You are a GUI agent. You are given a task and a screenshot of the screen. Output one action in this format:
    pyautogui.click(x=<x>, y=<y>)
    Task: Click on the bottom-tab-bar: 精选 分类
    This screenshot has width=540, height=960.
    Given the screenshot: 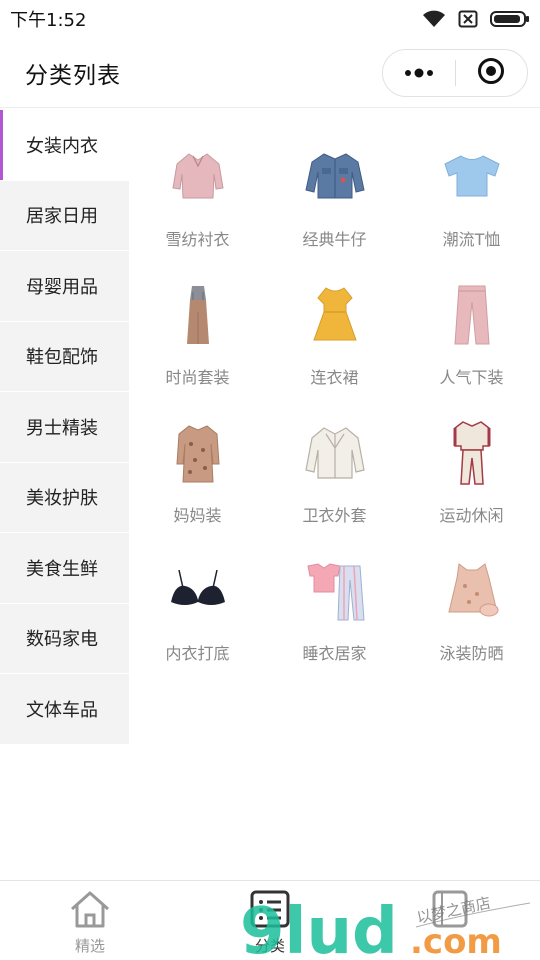 What is the action you would take?
    pyautogui.click(x=270, y=920)
    